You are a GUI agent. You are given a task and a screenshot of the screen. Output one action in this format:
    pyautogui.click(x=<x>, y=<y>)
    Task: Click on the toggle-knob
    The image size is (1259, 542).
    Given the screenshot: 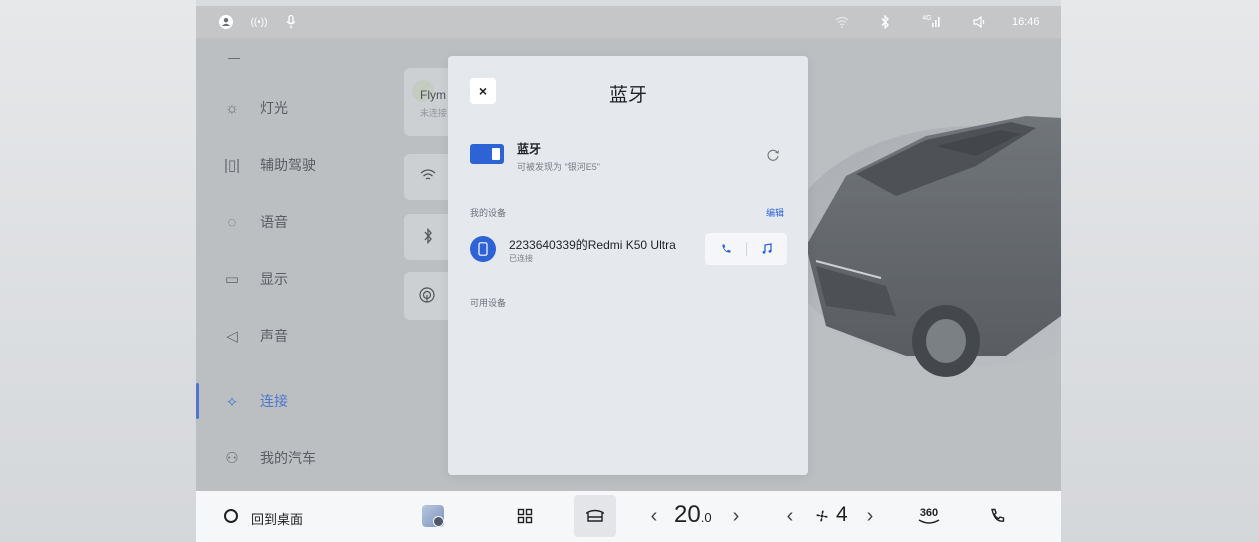 What is the action you would take?
    pyautogui.click(x=496, y=154)
    